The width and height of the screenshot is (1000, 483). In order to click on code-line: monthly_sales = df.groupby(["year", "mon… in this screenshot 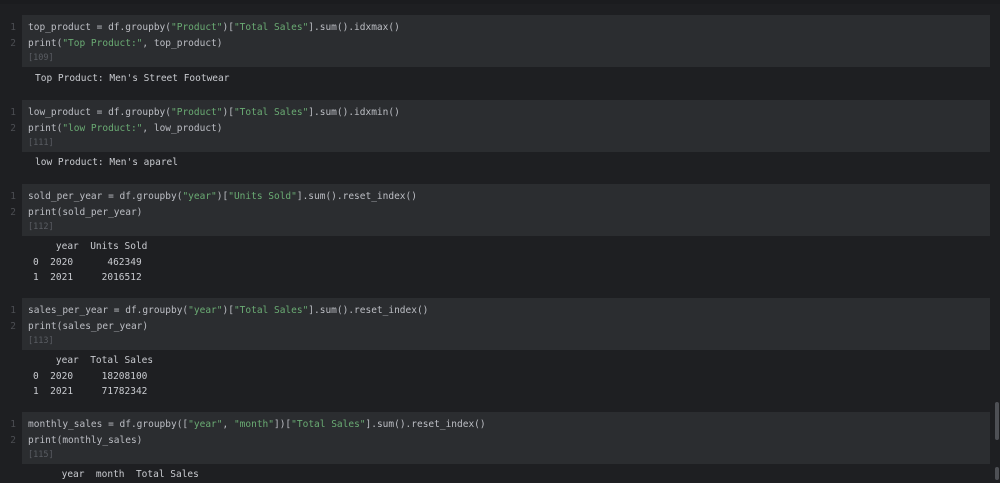, I will do `click(257, 424)`.